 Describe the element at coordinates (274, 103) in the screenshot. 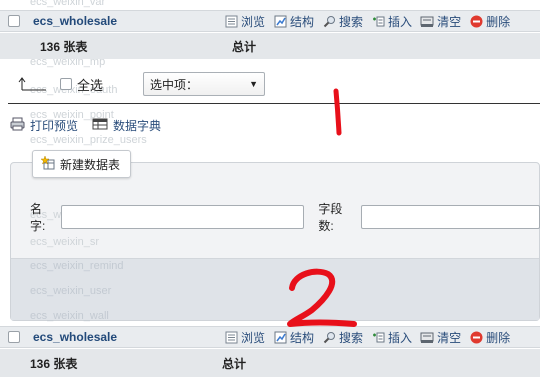

I see `divider` at that location.